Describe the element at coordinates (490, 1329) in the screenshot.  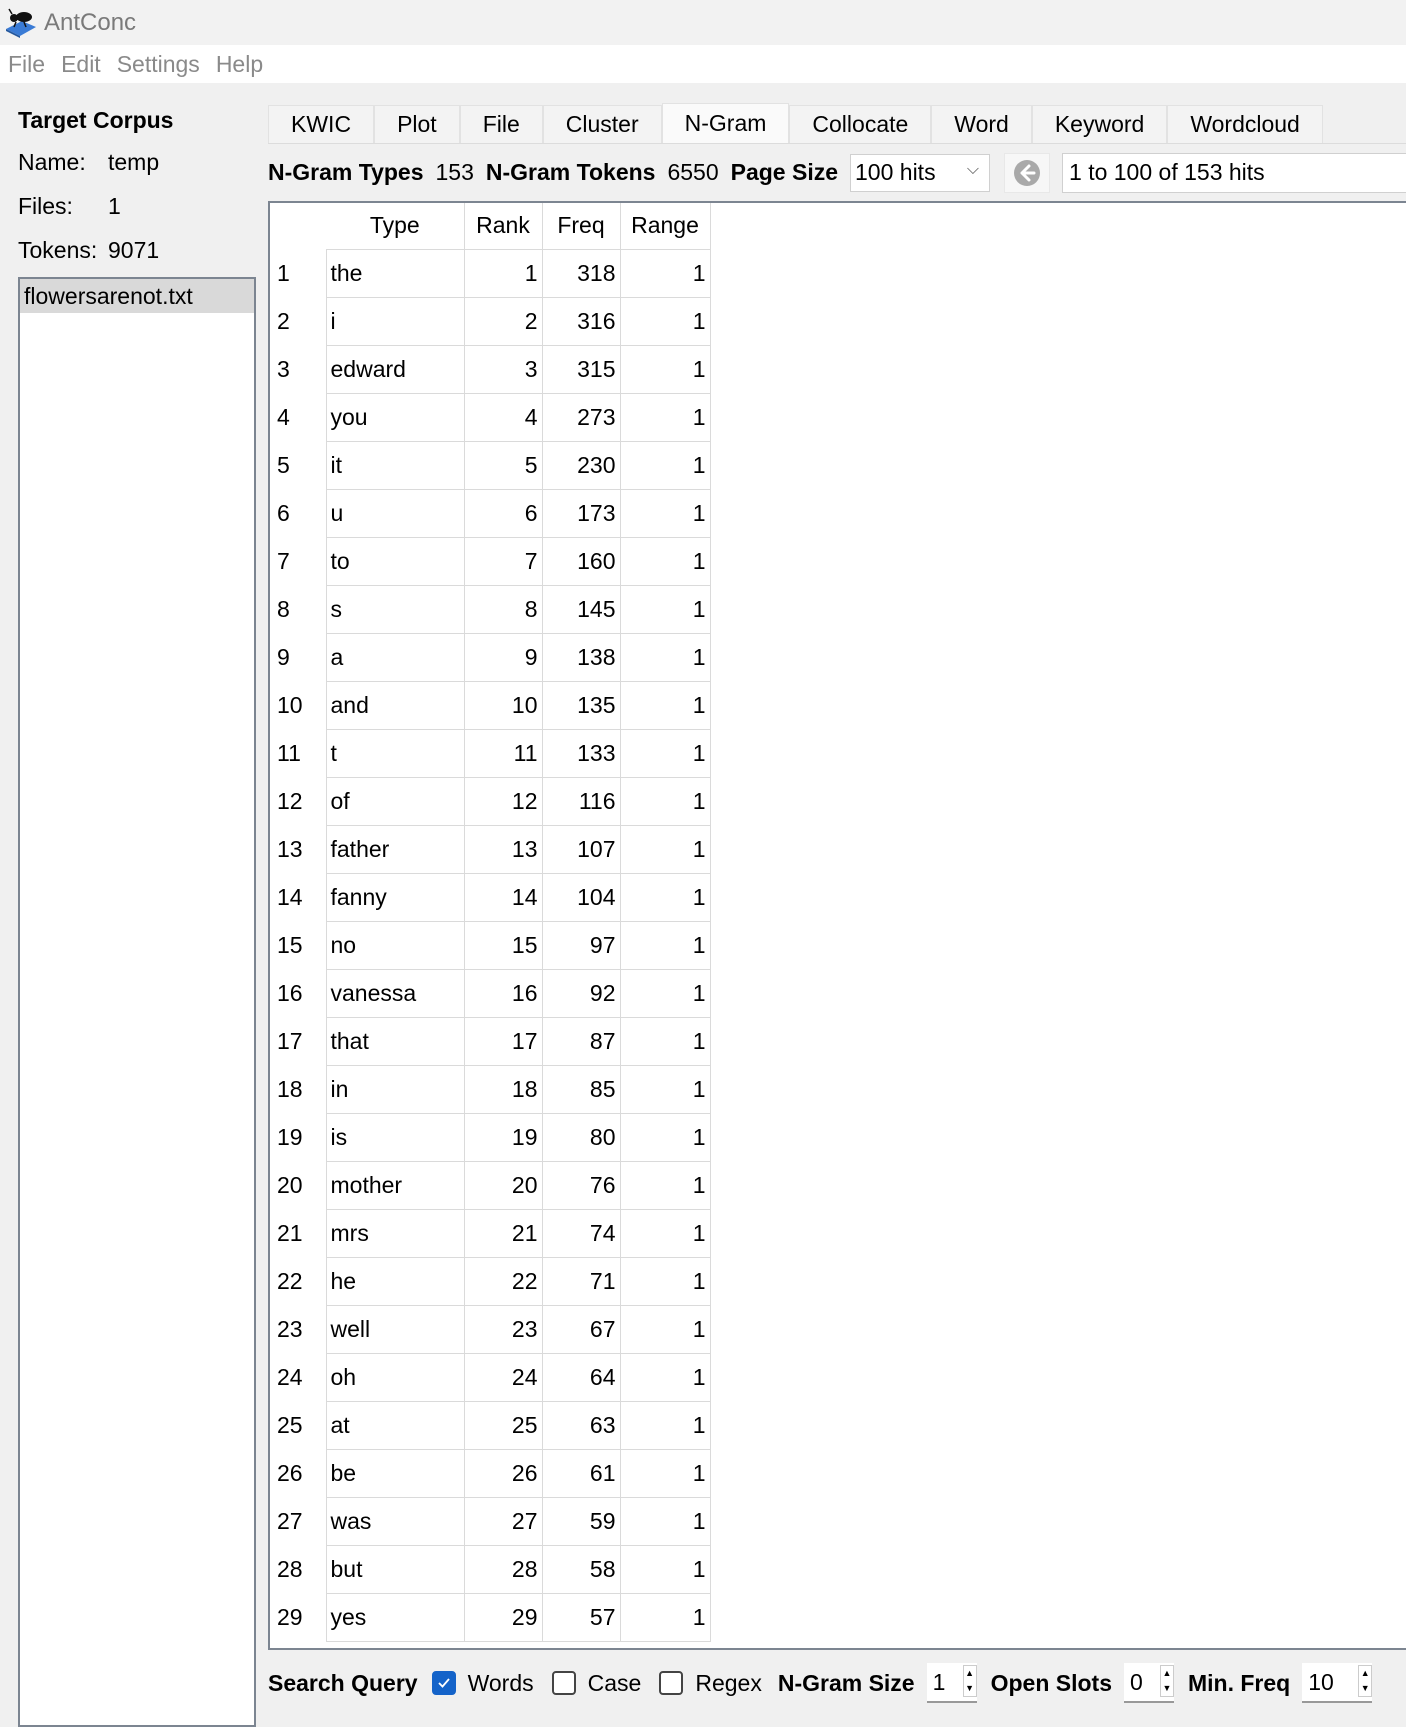
I see `table-row: 23 well 23 67 1` at that location.